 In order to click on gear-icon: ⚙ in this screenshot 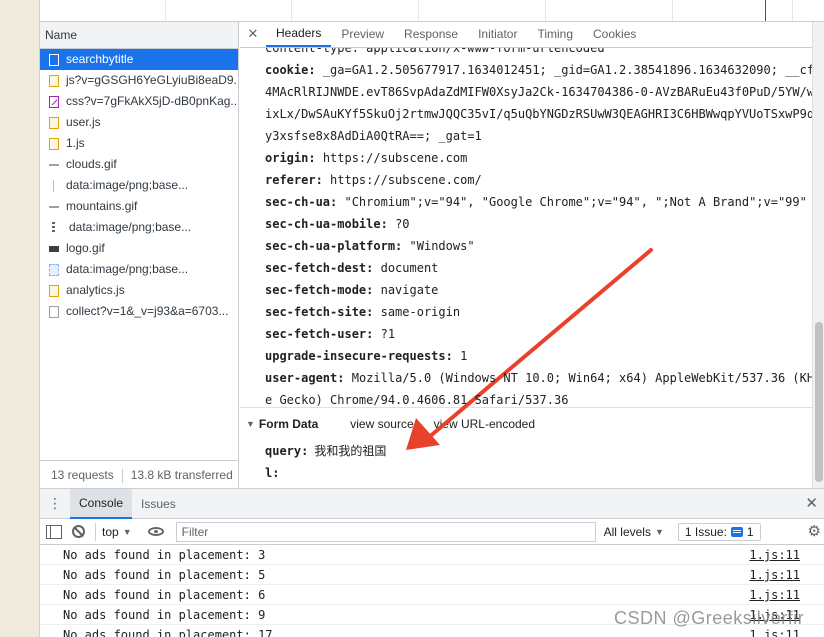, I will do `click(814, 532)`.